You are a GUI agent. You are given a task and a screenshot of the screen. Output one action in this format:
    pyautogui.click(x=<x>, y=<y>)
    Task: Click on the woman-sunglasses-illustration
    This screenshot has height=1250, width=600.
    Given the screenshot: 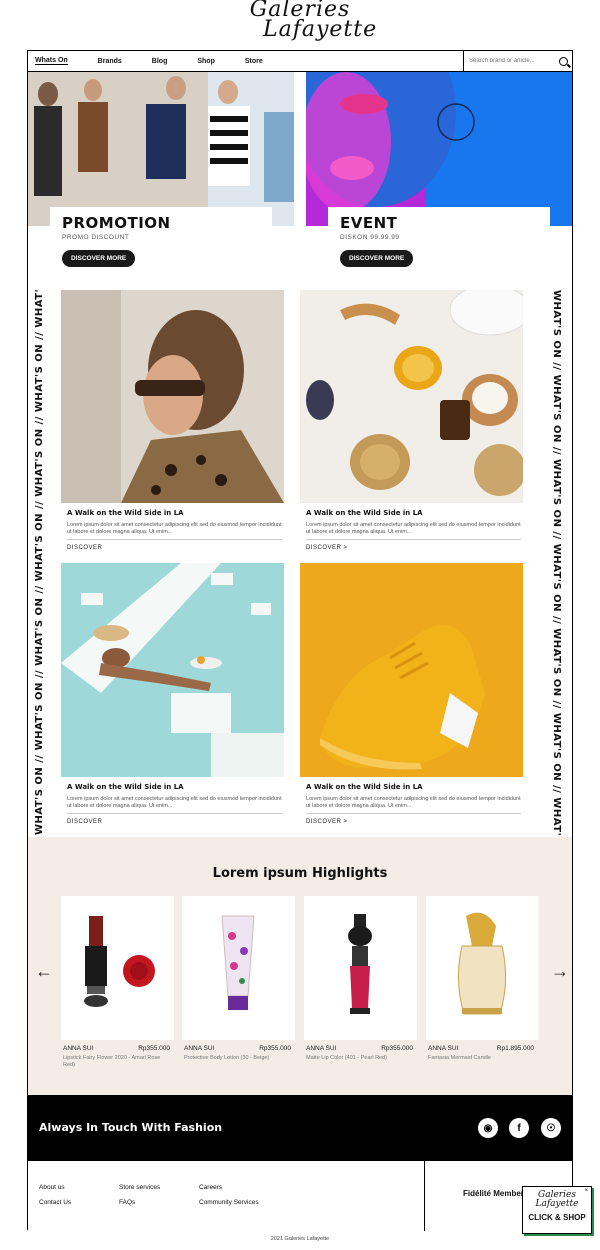 What is the action you would take?
    pyautogui.click(x=172, y=396)
    